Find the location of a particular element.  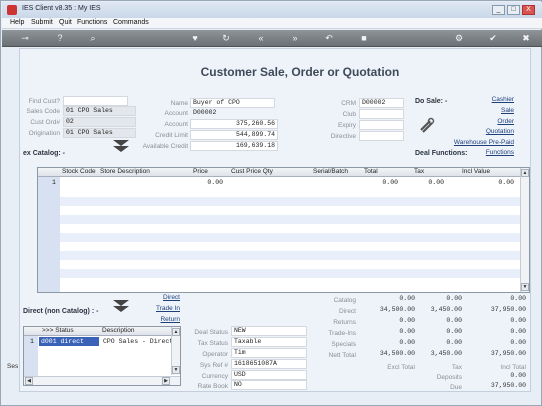

menu-quit: Quit is located at coordinates (65, 22).